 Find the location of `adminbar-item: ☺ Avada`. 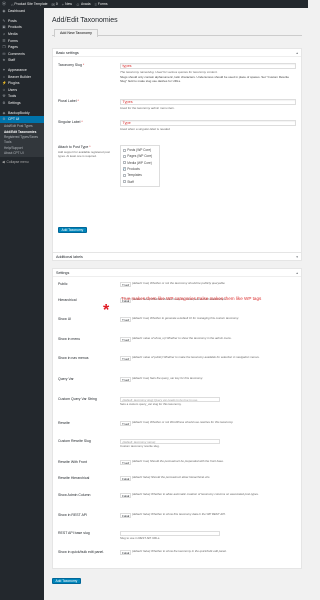

adminbar-item: ☺ Avada is located at coordinates (83, 4).